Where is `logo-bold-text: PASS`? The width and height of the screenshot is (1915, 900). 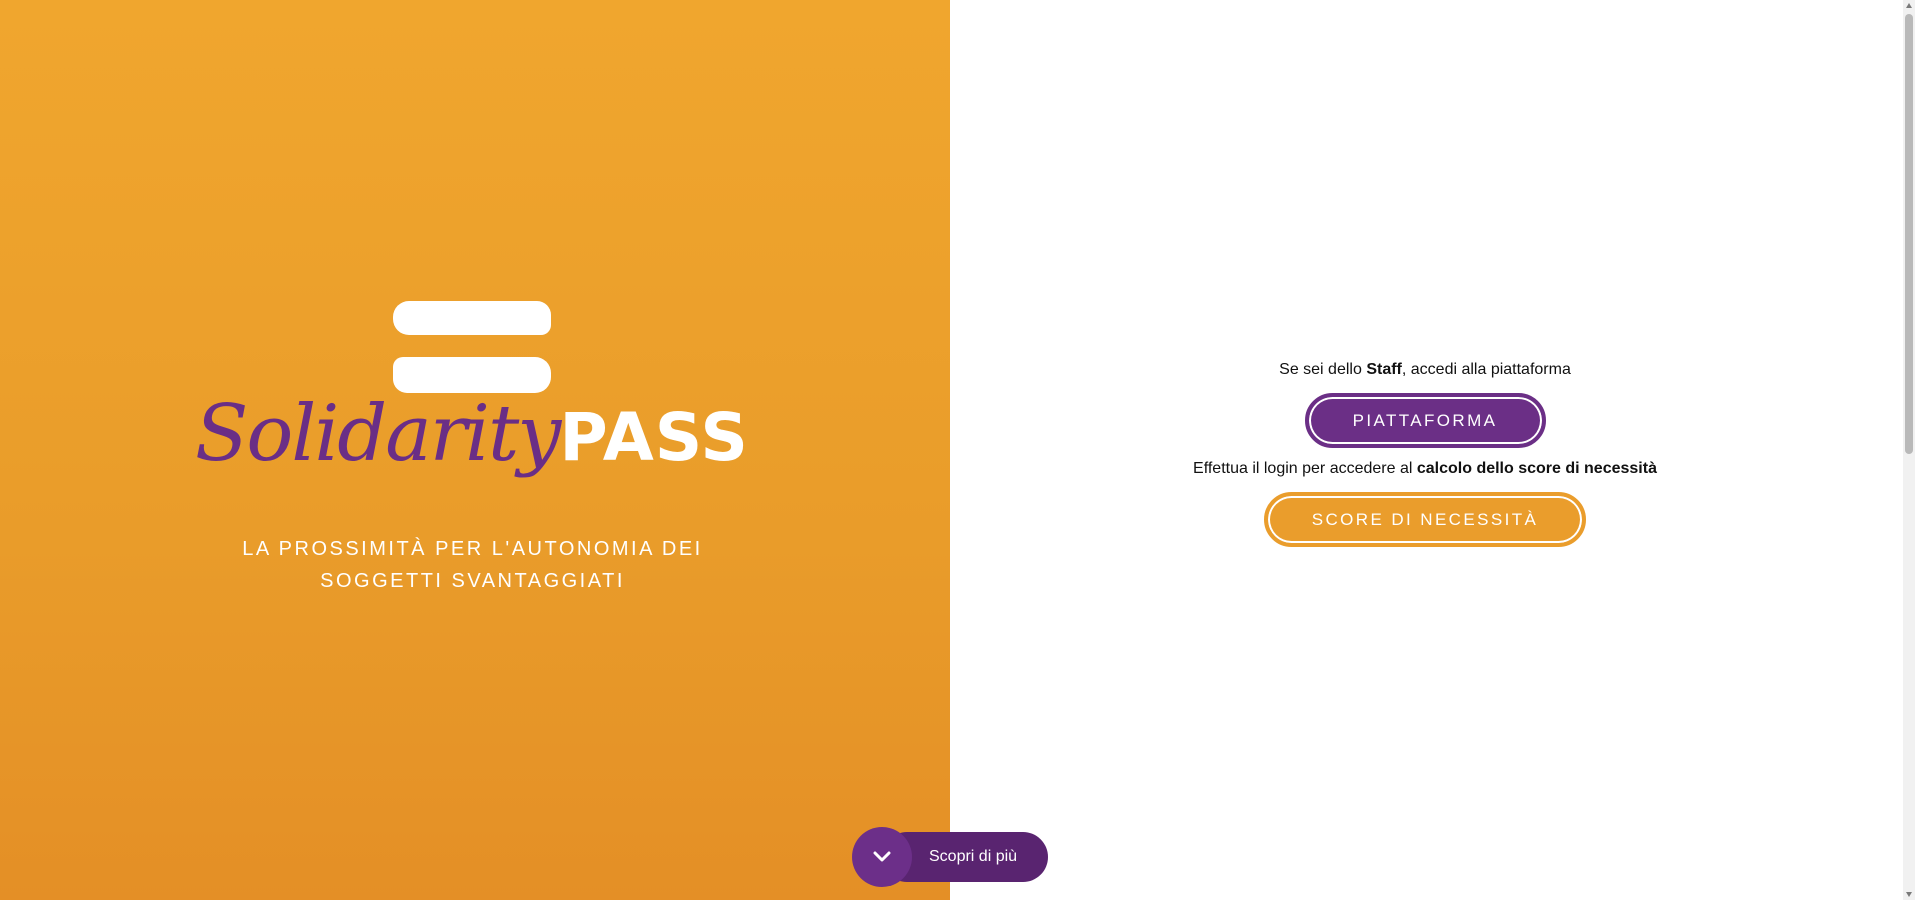 logo-bold-text: PASS is located at coordinates (654, 437).